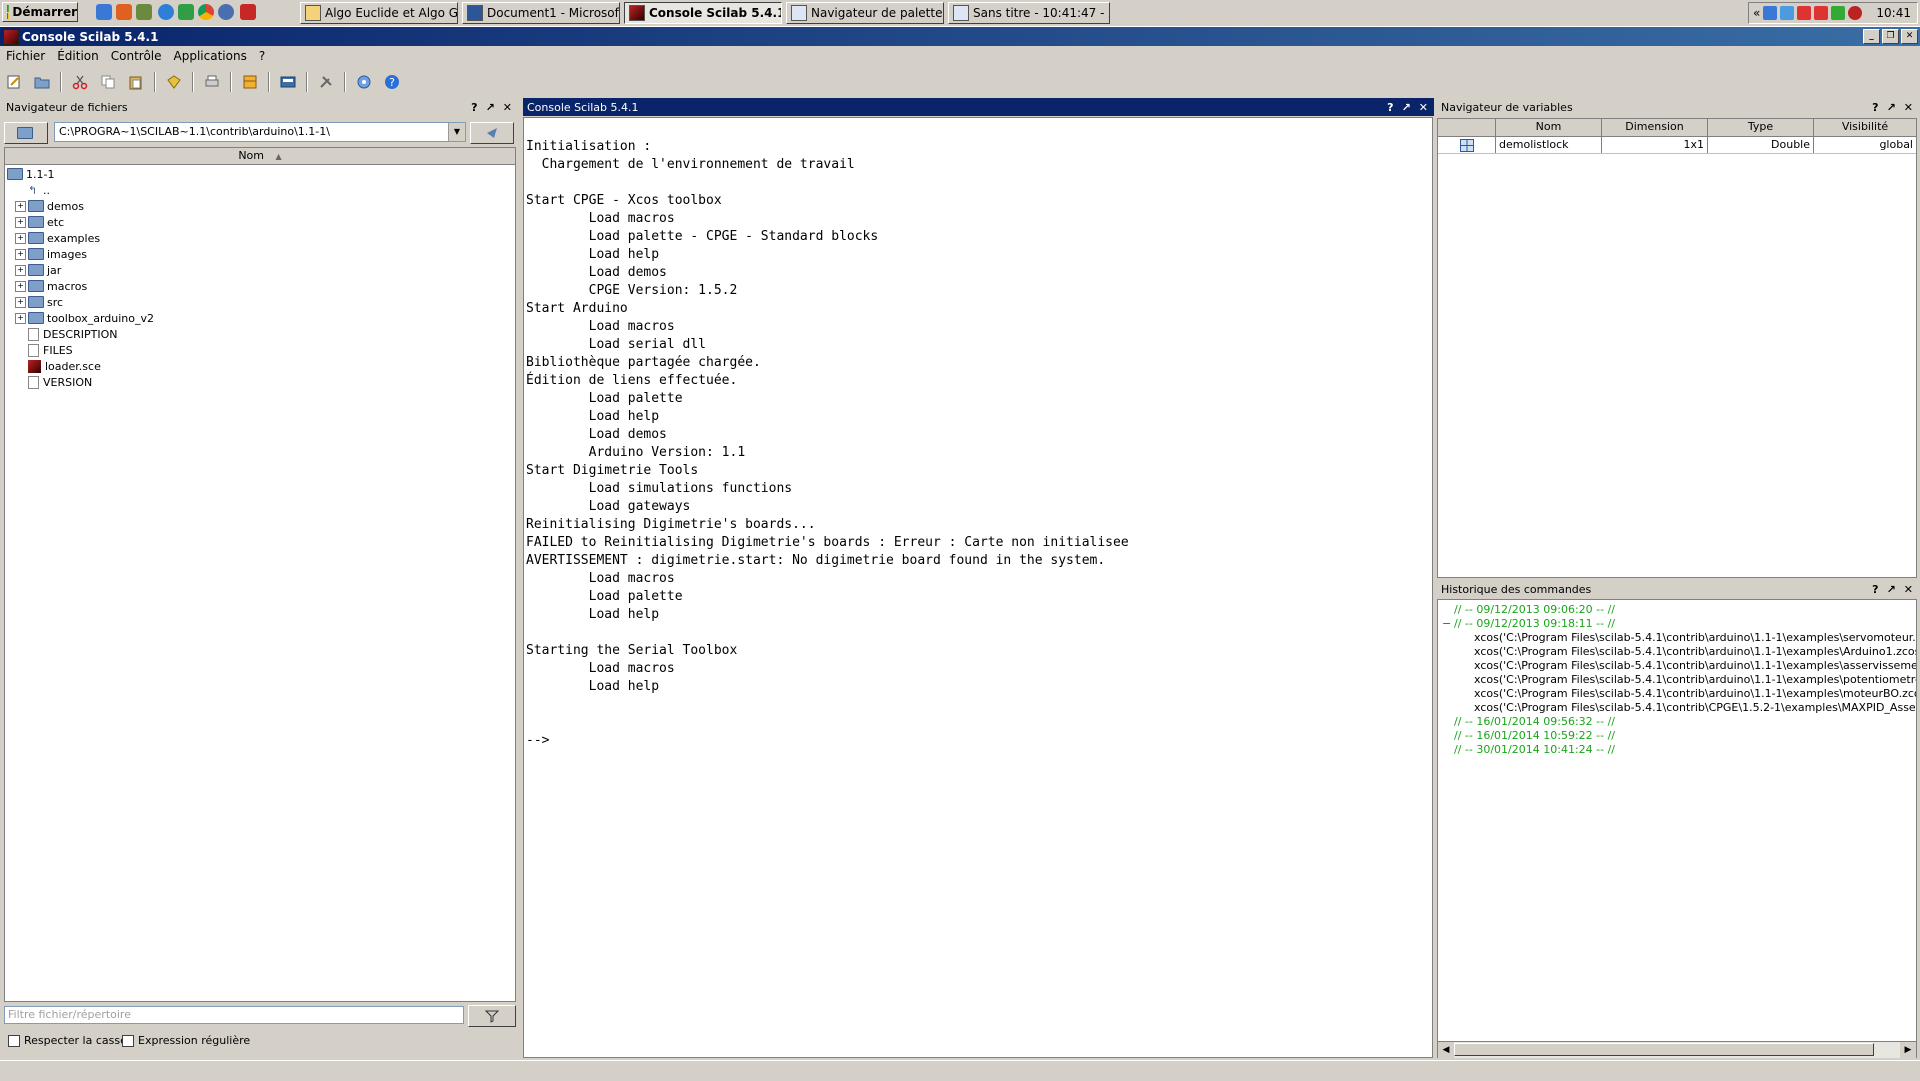 Image resolution: width=1920 pixels, height=1081 pixels. What do you see at coordinates (259, 318) in the screenshot?
I see `tree-item: + toolbox_arduino_v2` at bounding box center [259, 318].